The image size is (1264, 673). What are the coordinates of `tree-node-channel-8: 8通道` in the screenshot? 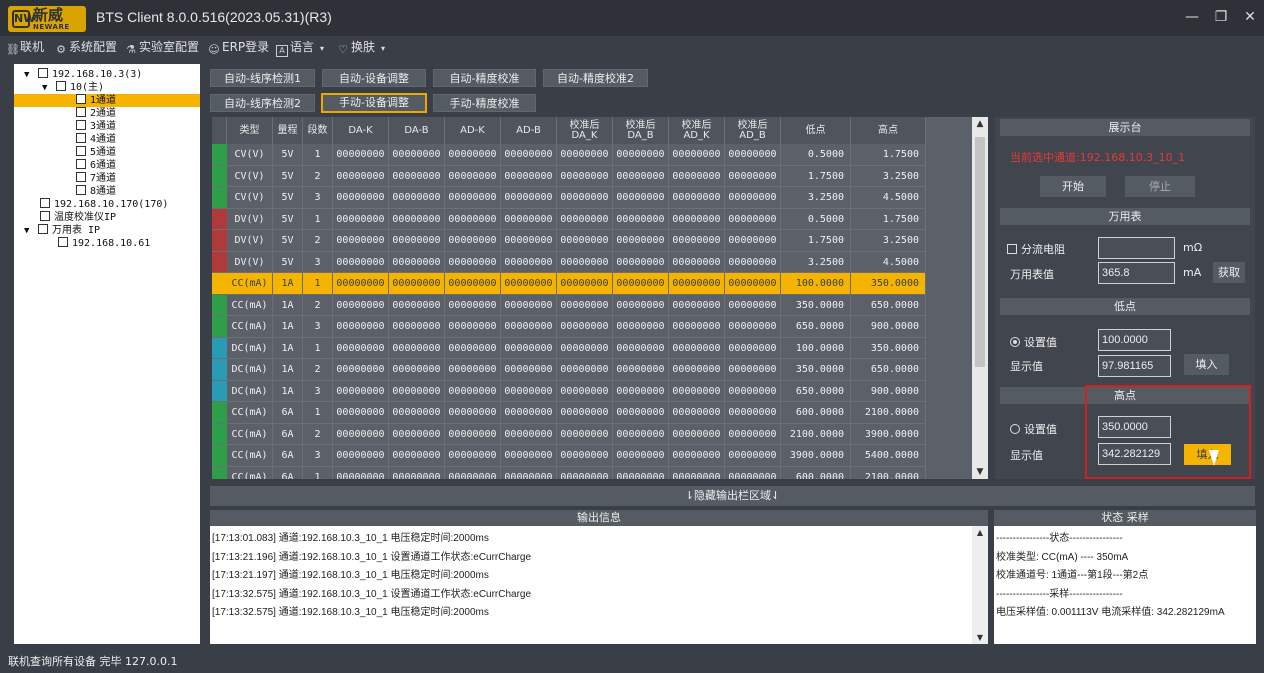 It's located at (96, 191).